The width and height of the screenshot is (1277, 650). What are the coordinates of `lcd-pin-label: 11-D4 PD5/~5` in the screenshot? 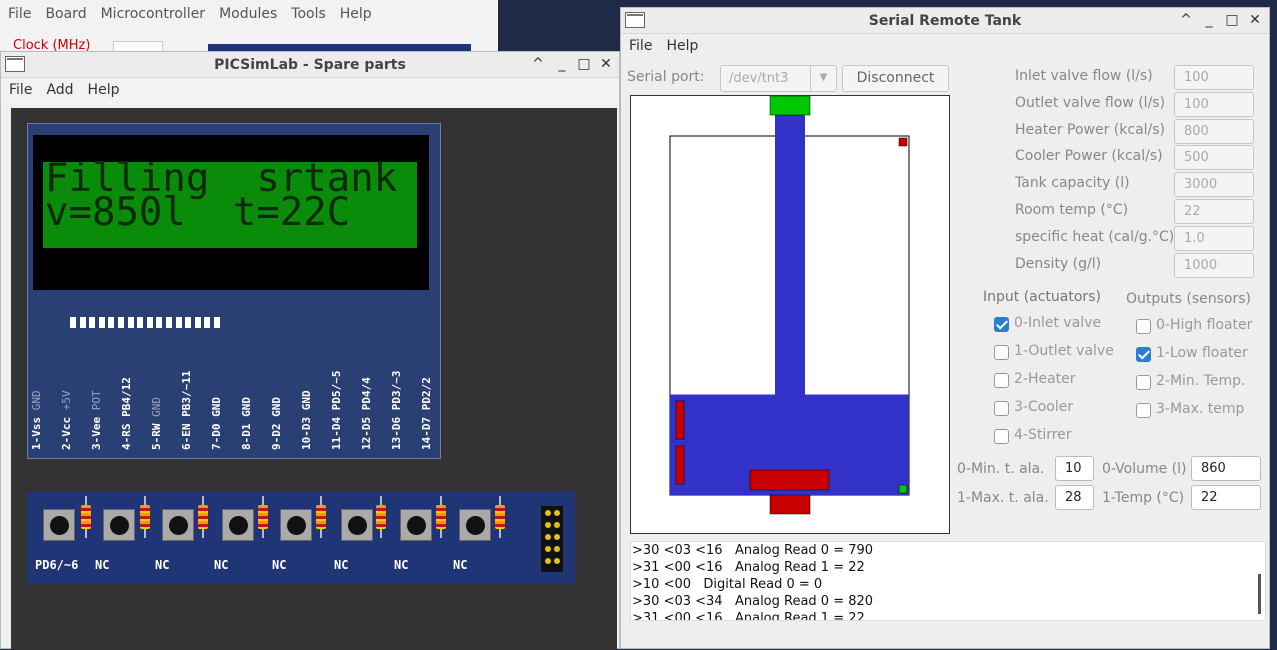 It's located at (336, 410).